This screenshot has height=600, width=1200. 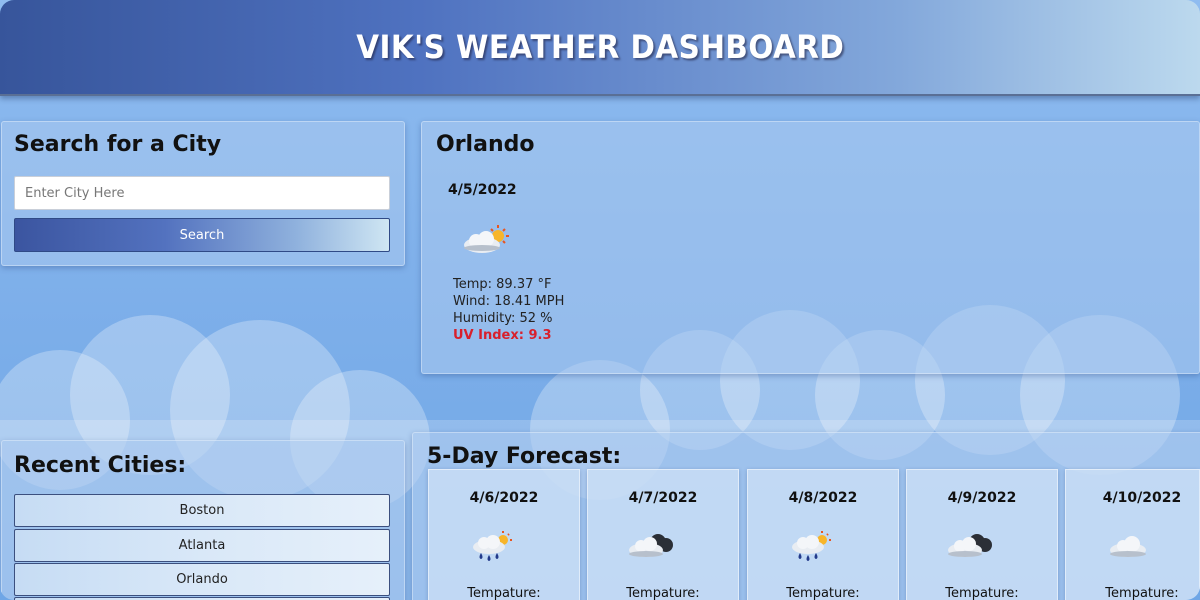 What do you see at coordinates (502, 284) in the screenshot?
I see `current-temp: Temp: 89.37 °F` at bounding box center [502, 284].